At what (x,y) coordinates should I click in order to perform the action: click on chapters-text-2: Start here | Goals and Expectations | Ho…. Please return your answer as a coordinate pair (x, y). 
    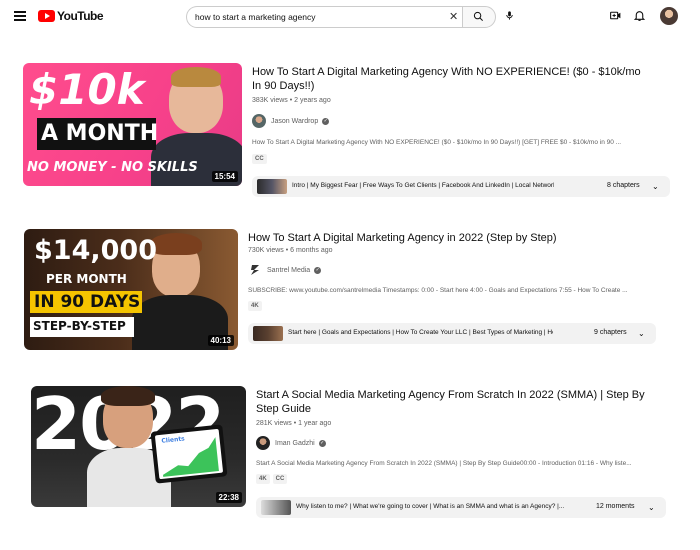
    Looking at the image, I should click on (420, 332).